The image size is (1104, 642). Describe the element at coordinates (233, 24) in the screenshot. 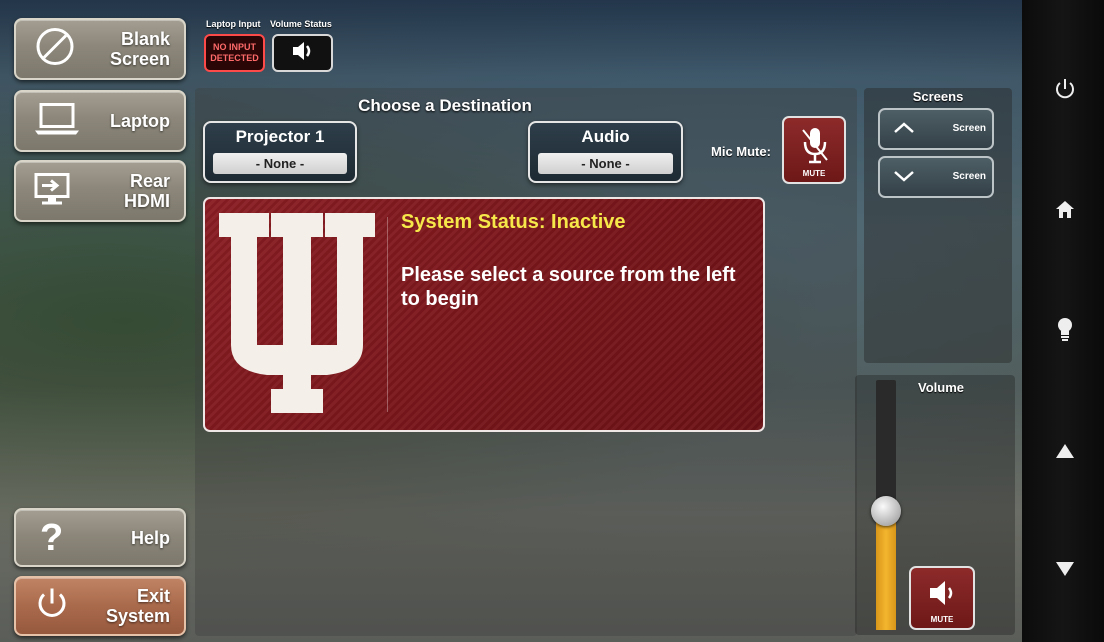

I see `laptop-input-caption: Laptop Input` at that location.